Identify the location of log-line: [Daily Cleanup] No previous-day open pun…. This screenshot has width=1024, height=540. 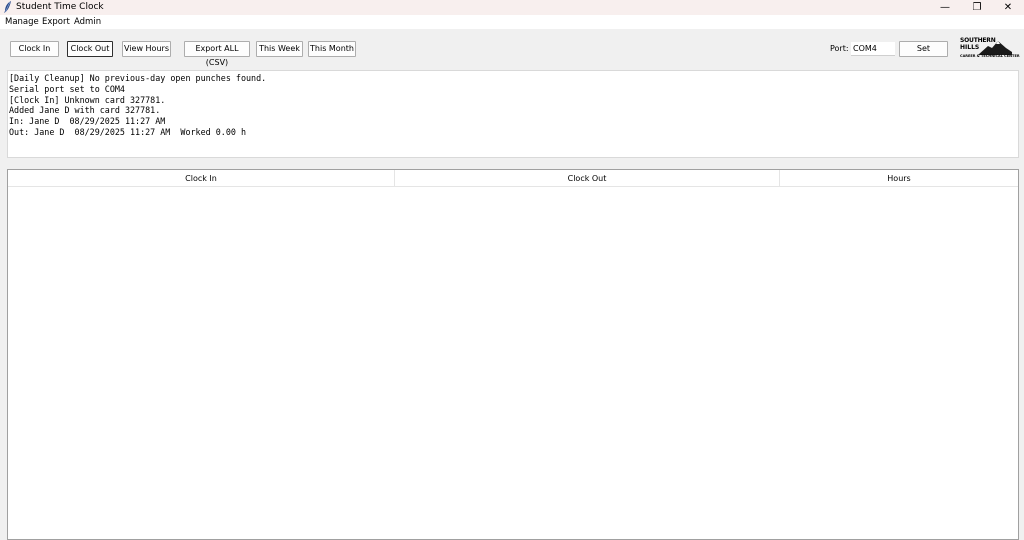
(138, 78).